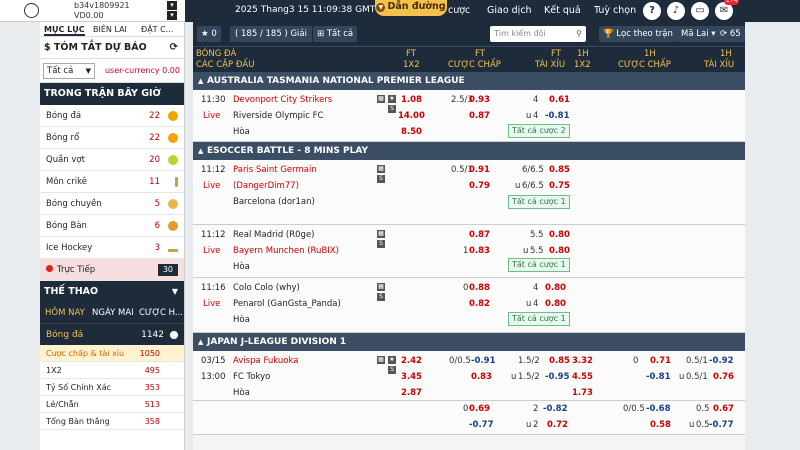 Image resolution: width=800 pixels, height=450 pixels. I want to click on avatar-icon, so click(31, 10).